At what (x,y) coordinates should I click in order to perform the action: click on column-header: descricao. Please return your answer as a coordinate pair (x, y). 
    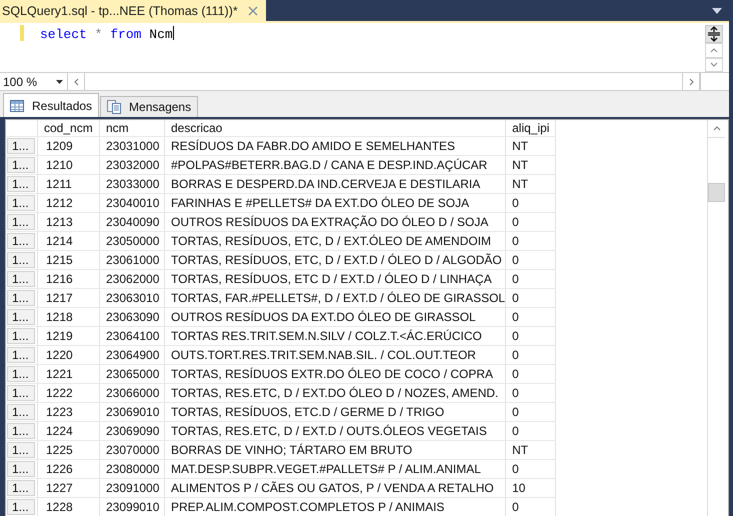
    Looking at the image, I should click on (335, 128).